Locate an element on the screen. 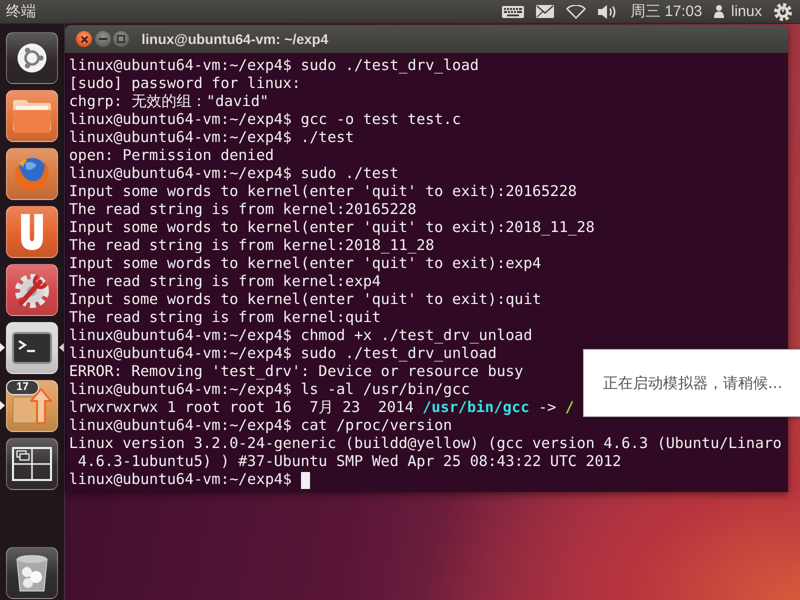 Image resolution: width=800 pixels, height=600 pixels. user-menu-button: linux is located at coordinates (738, 11).